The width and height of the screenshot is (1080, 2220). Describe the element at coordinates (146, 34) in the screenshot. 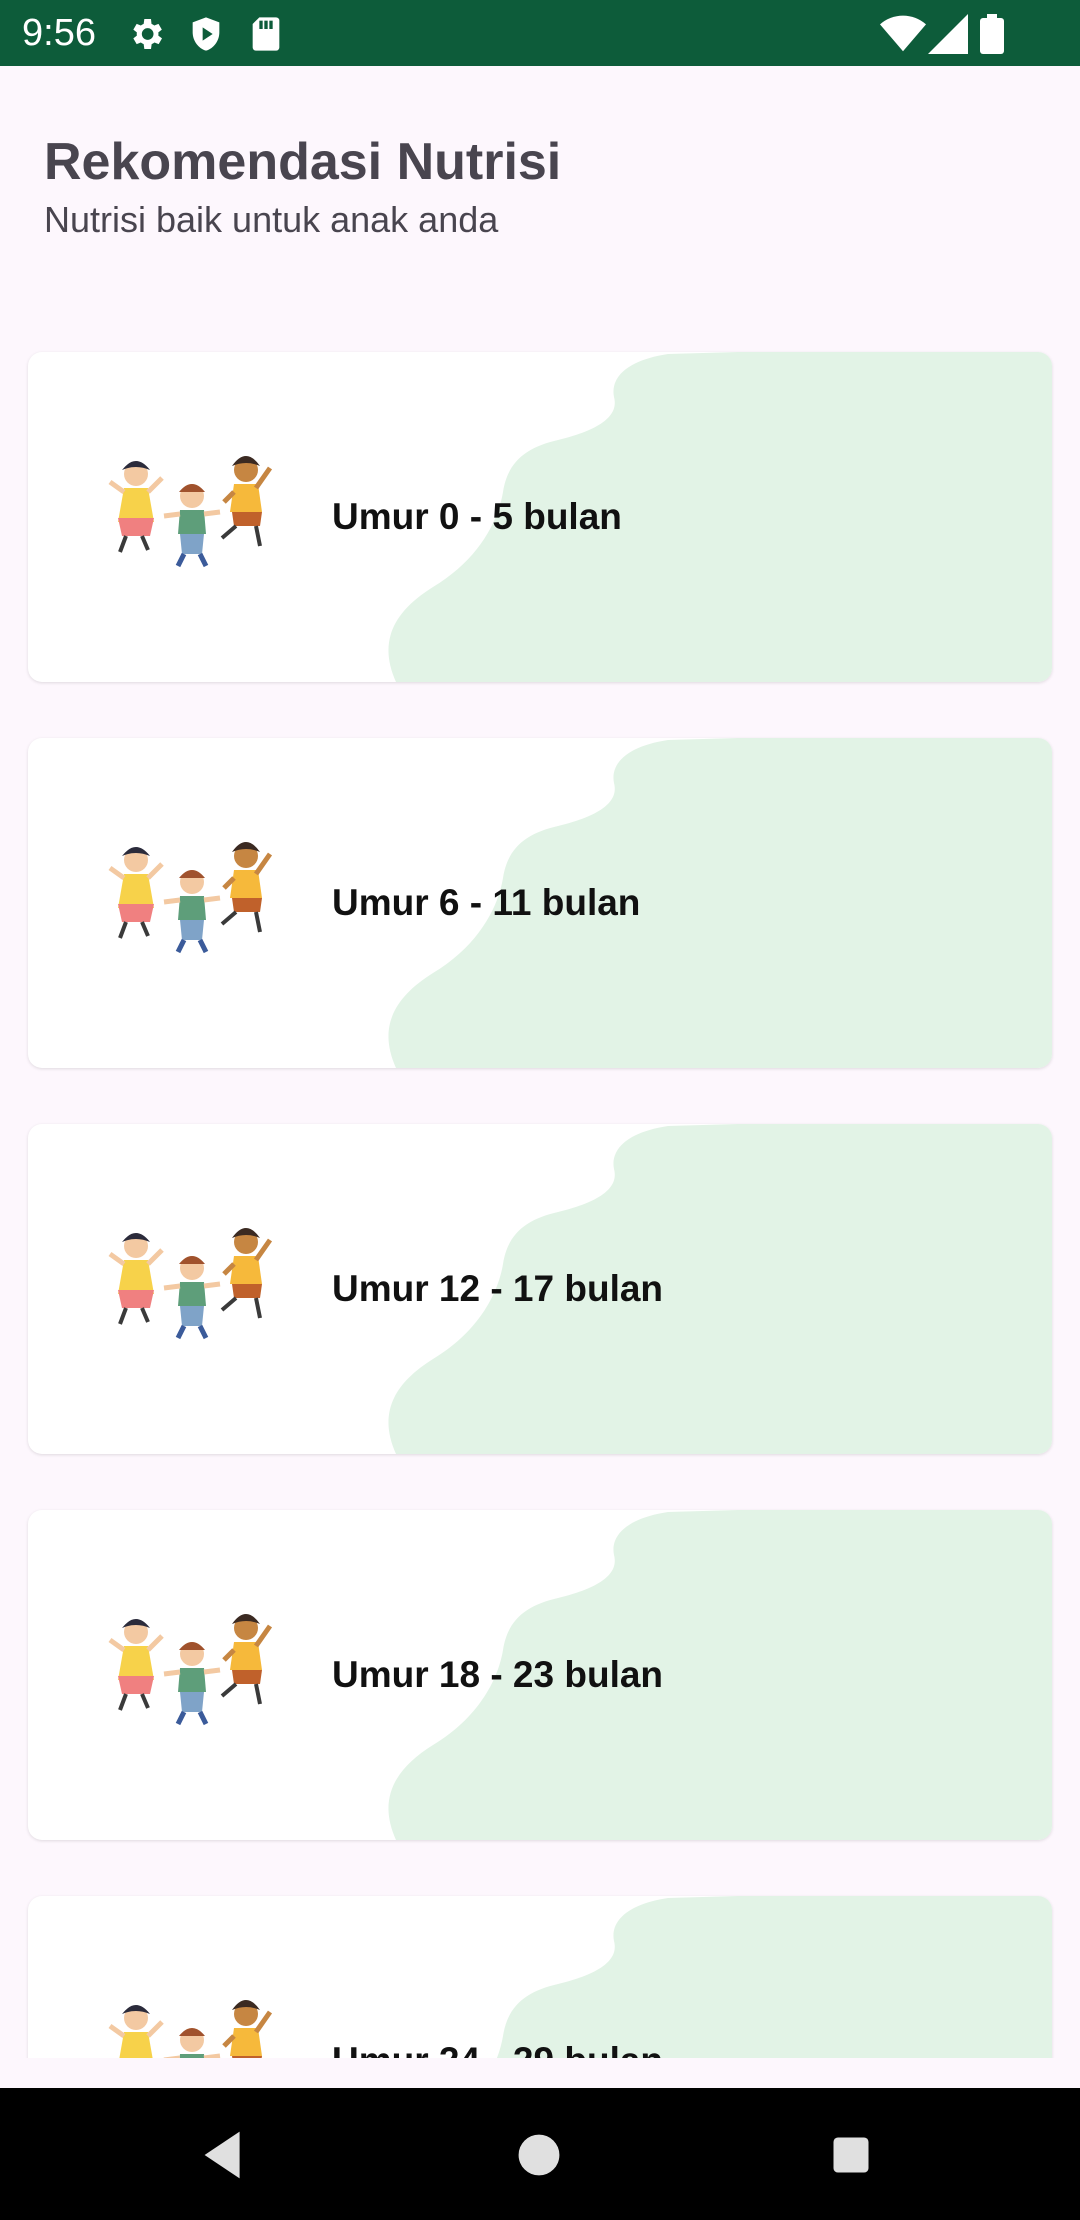

I see `gear-icon` at that location.